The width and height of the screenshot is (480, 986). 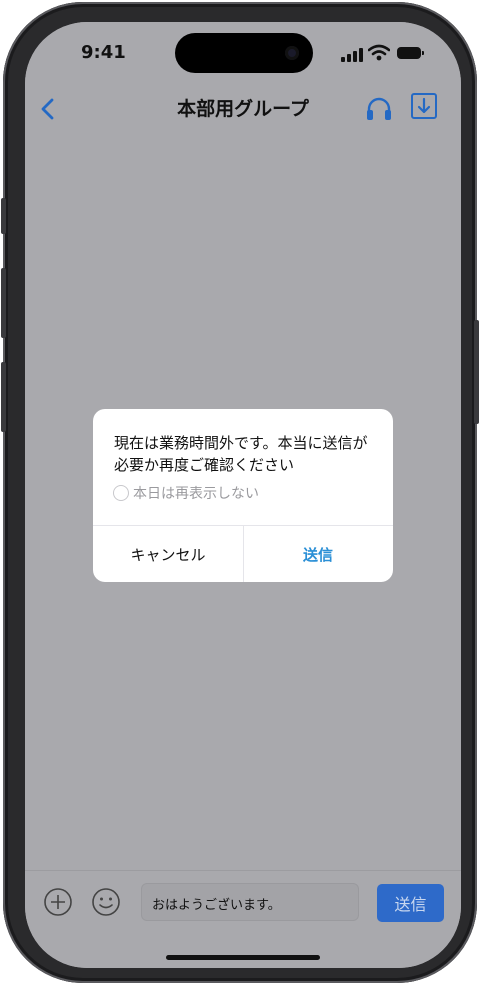 I want to click on headphones-icon, so click(x=379, y=109).